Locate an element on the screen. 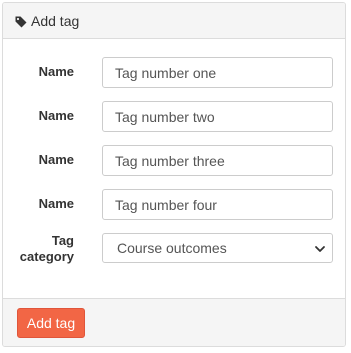 The height and width of the screenshot is (353, 351). tag-category-label: Tag category is located at coordinates (47, 249).